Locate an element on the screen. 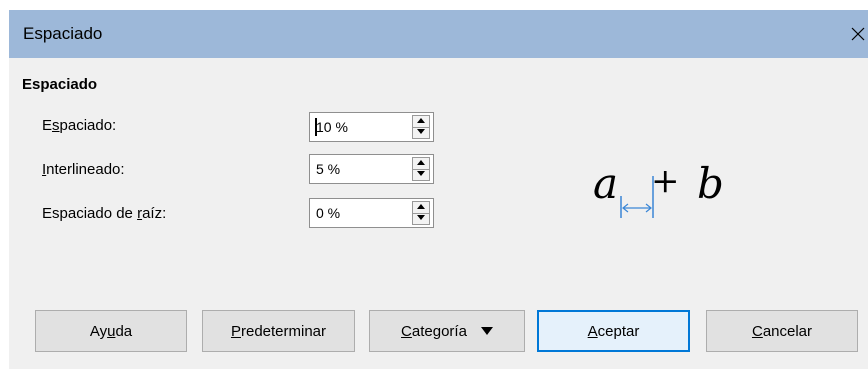 This screenshot has height=369, width=868. cancel-button: Cancelar is located at coordinates (782, 331).